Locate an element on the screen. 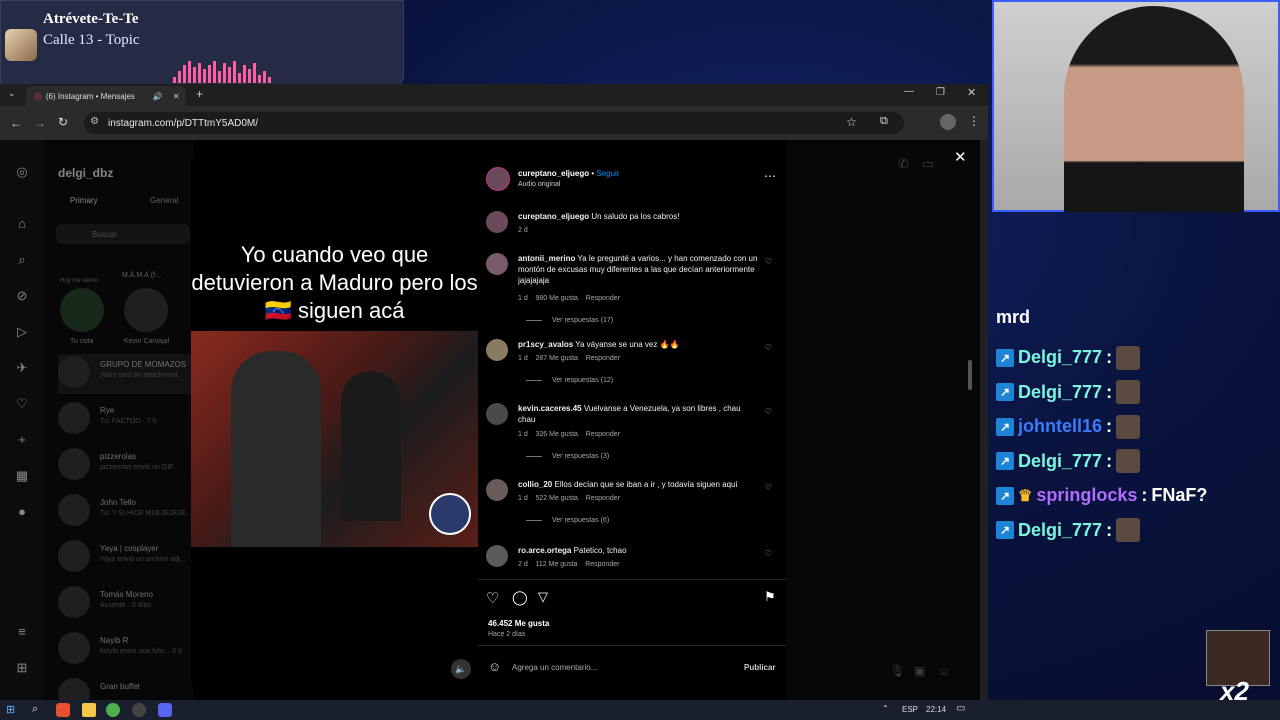  search-icon: ⌕ is located at coordinates (22, 260).